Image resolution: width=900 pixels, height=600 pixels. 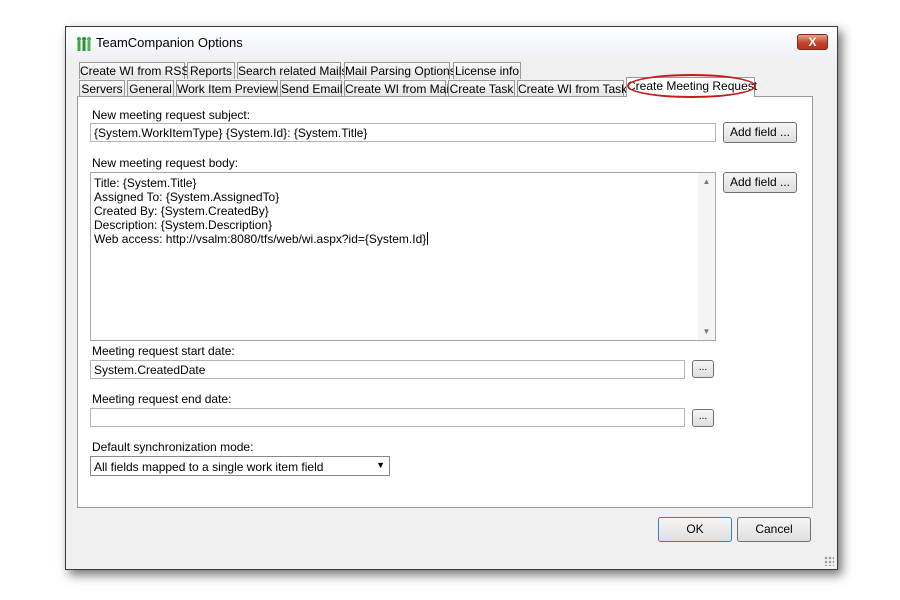 I want to click on body-line: Assigned To: {System.AssignedTo}, so click(x=187, y=197).